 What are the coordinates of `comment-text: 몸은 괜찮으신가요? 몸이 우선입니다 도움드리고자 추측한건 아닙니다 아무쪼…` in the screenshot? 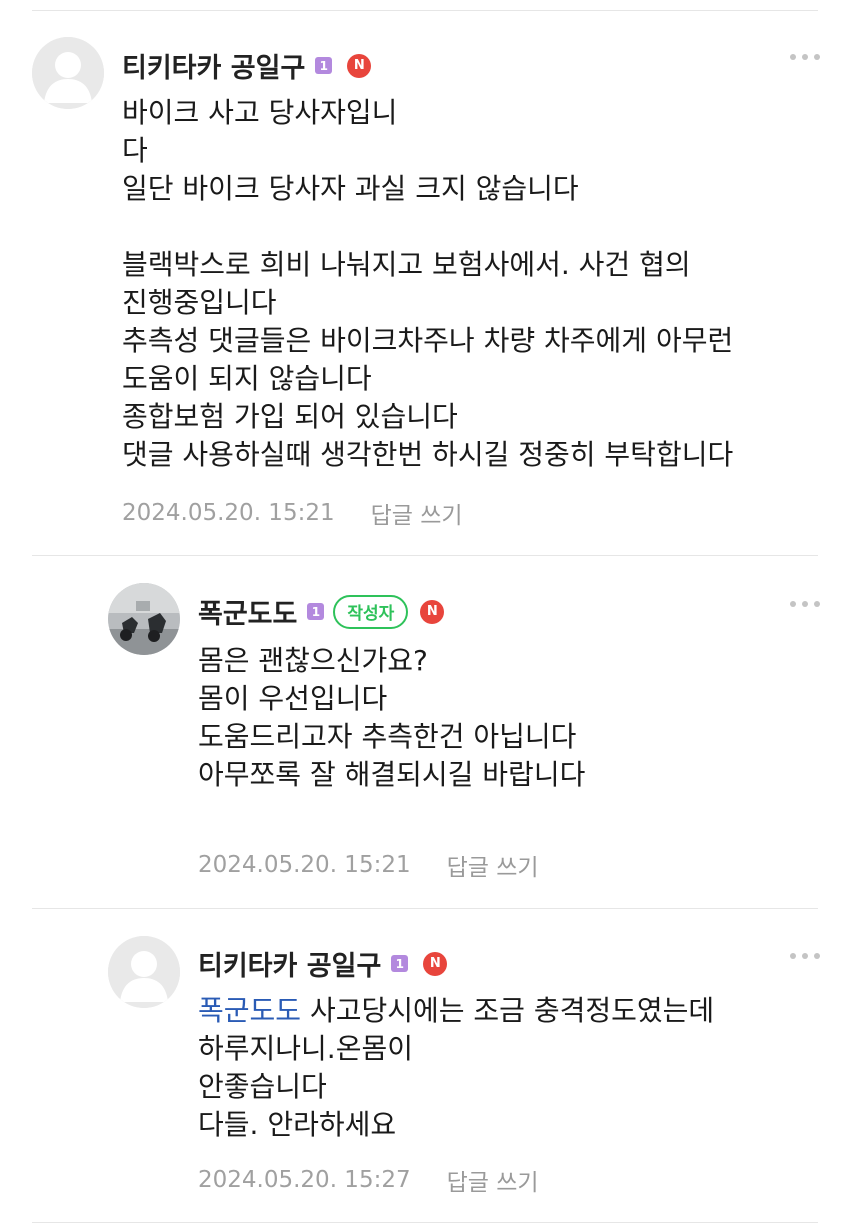 It's located at (392, 717).